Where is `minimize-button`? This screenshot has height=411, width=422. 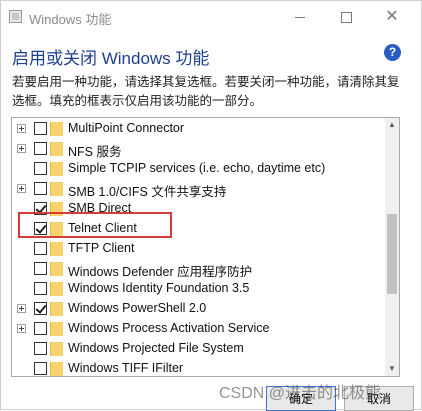
minimize-button is located at coordinates (300, 17).